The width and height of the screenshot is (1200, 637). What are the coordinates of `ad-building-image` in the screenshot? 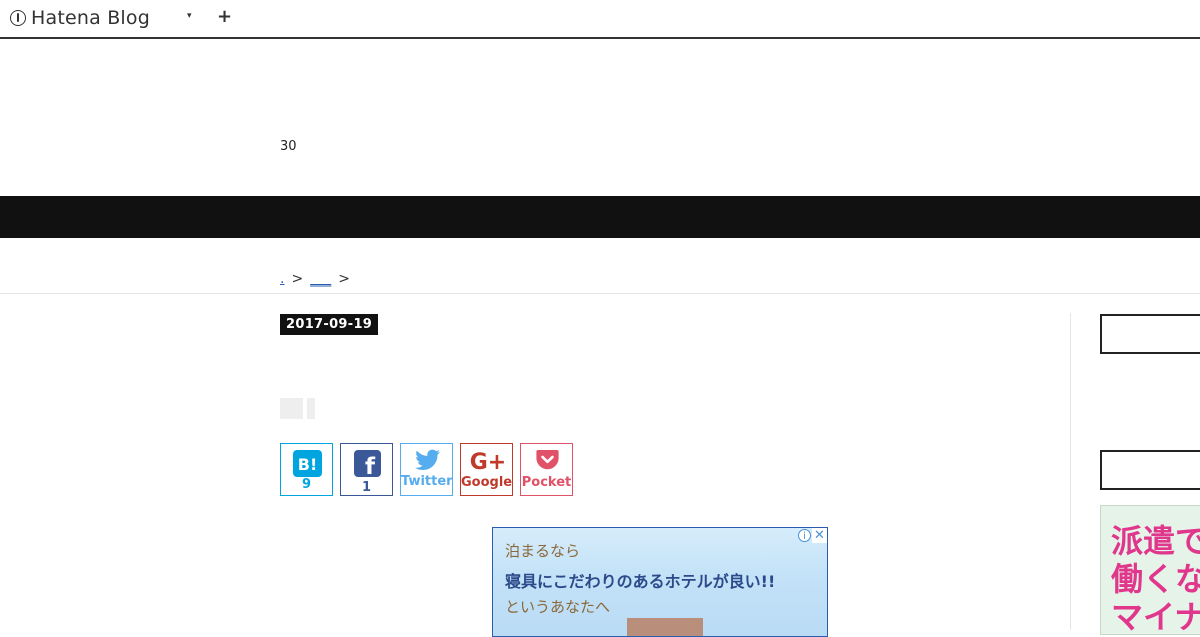 It's located at (665, 627).